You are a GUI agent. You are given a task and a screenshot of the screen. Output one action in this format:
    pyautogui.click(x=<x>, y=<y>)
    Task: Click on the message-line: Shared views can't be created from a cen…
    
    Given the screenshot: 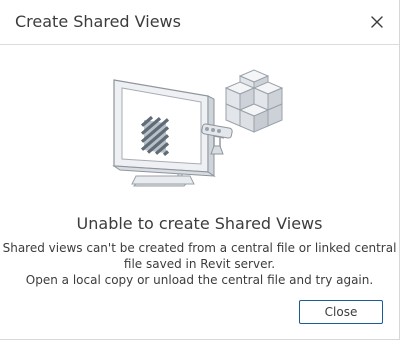 What is the action you would take?
    pyautogui.click(x=199, y=248)
    